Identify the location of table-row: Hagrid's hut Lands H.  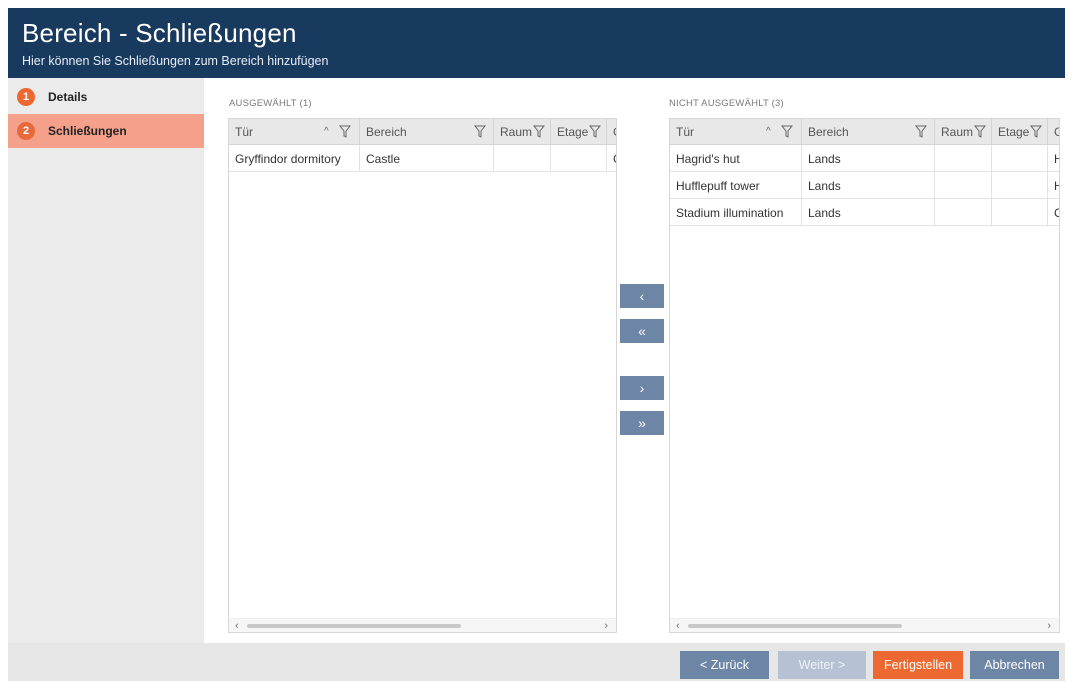
(864, 158).